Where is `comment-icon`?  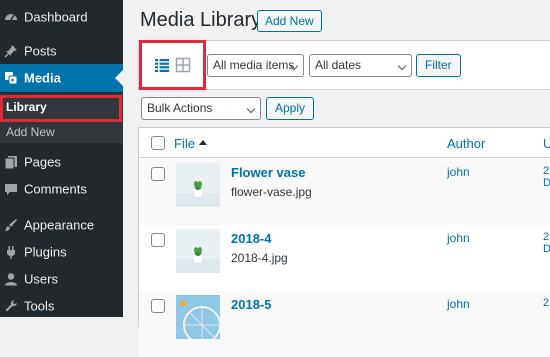 comment-icon is located at coordinates (11, 189).